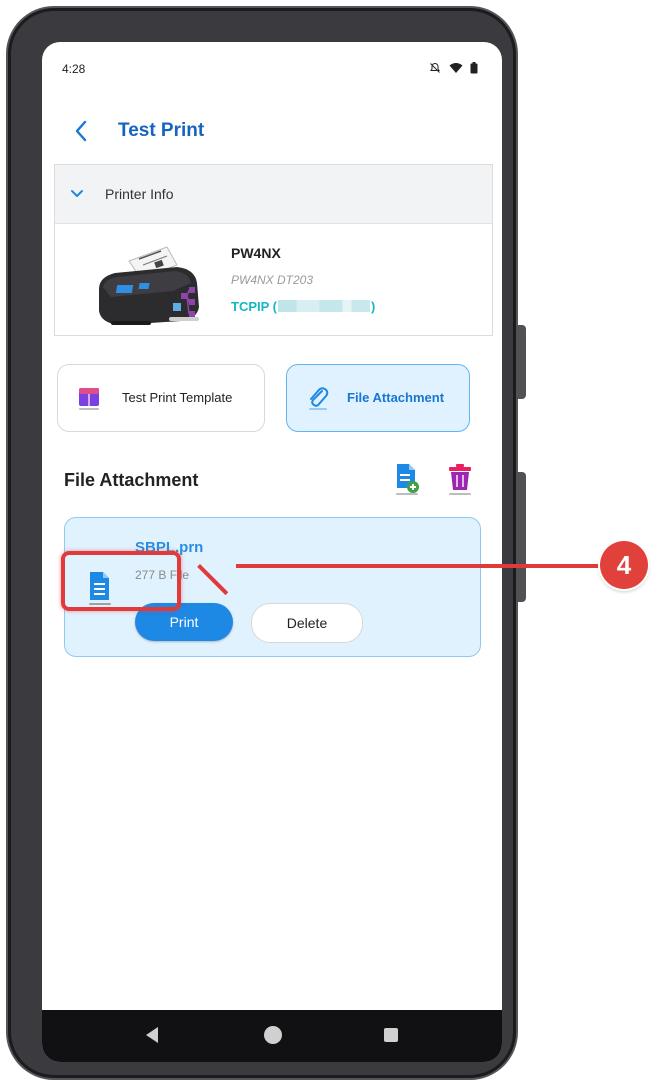 Image resolution: width=651 pixels, height=1084 pixels. What do you see at coordinates (324, 306) in the screenshot?
I see `redacted-address` at bounding box center [324, 306].